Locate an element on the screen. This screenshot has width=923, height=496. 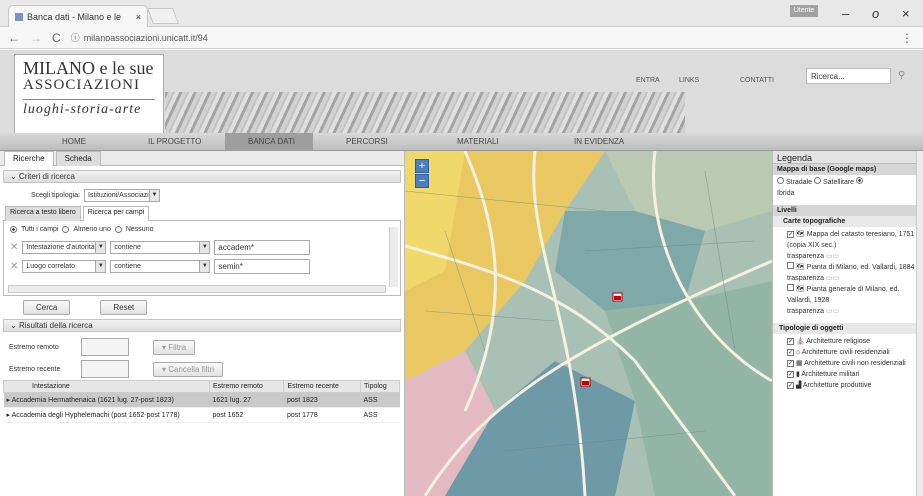
operator-select-value: contiene is located at coordinates (127, 266).